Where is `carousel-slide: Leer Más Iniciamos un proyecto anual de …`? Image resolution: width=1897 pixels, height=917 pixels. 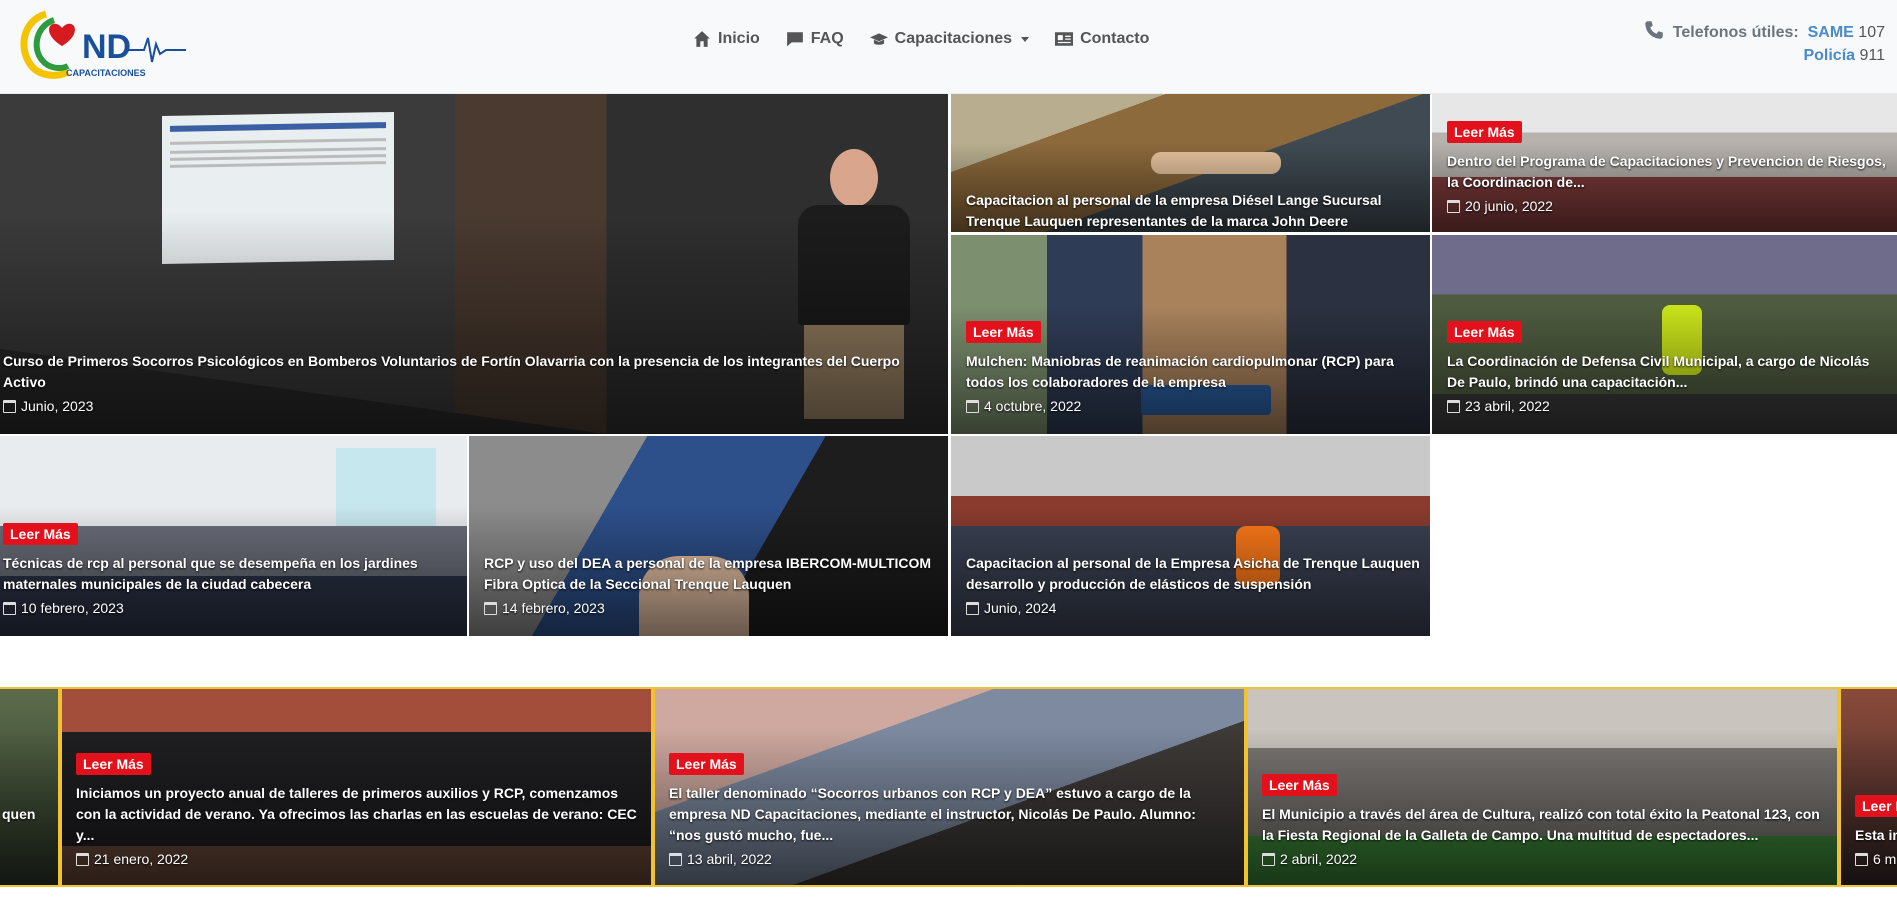 carousel-slide: Leer Más Iniciamos un proyecto anual de … is located at coordinates (356, 787).